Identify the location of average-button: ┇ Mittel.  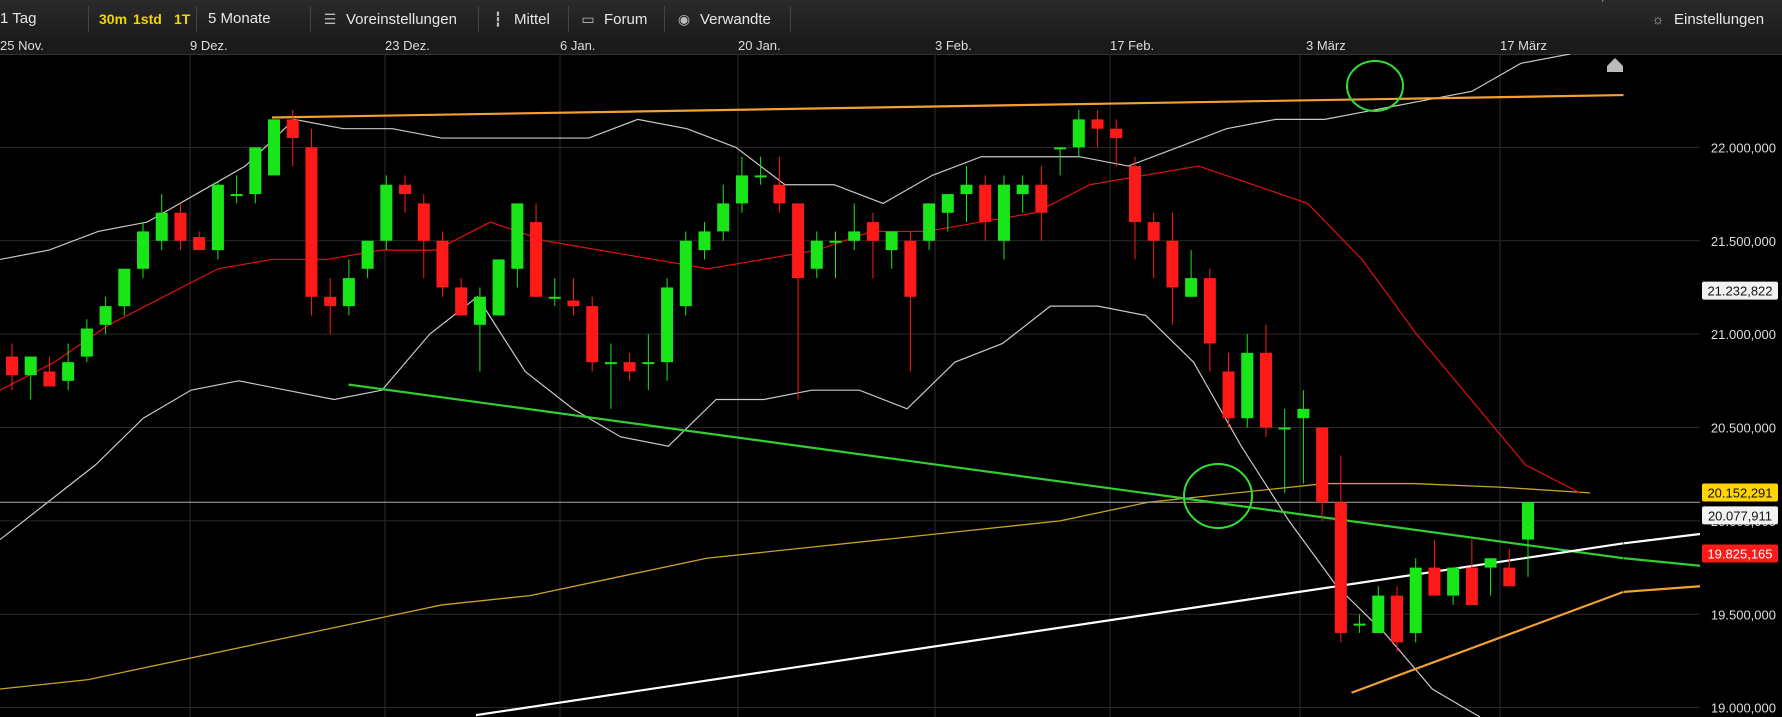
(524, 19).